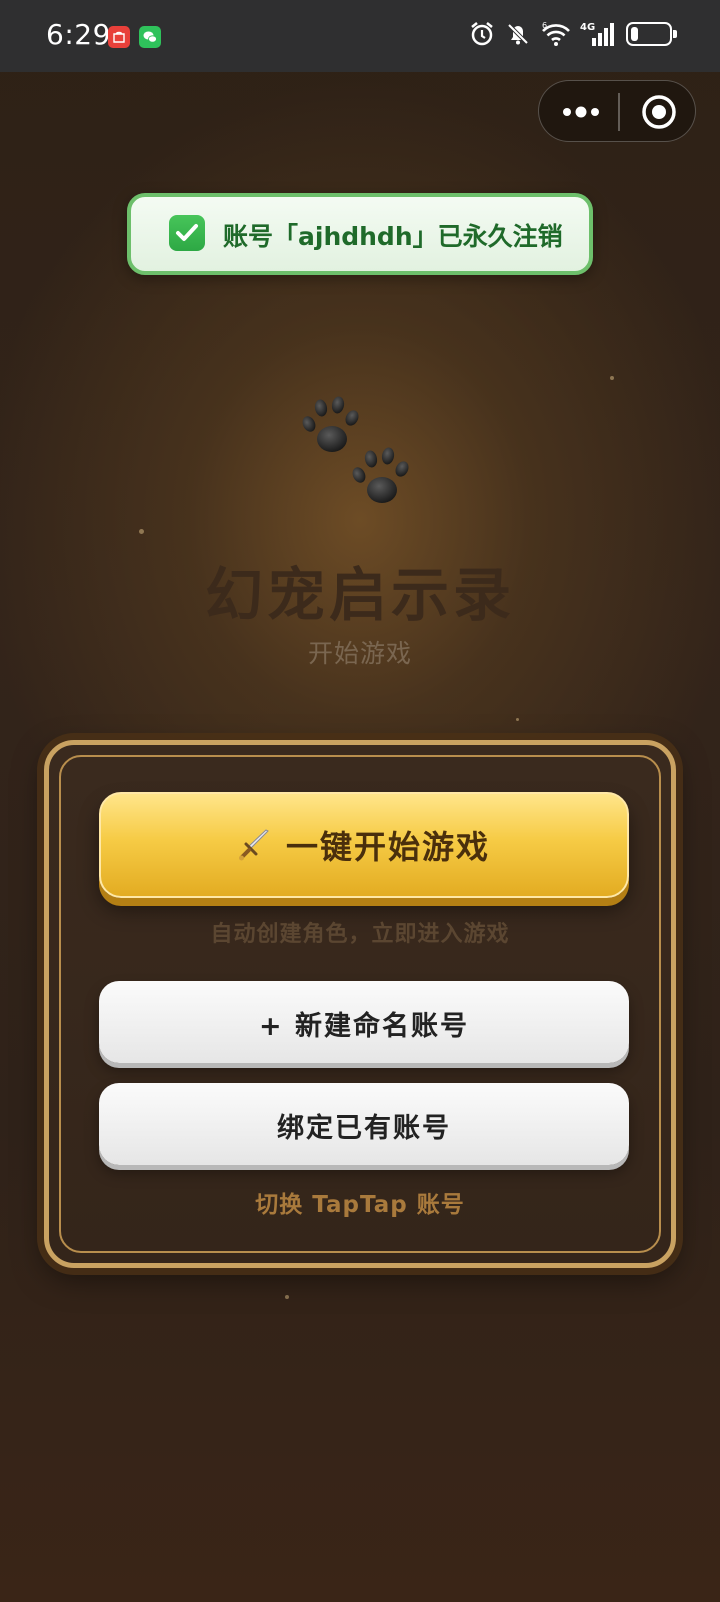 The height and width of the screenshot is (1602, 720). I want to click on mute-icon, so click(518, 34).